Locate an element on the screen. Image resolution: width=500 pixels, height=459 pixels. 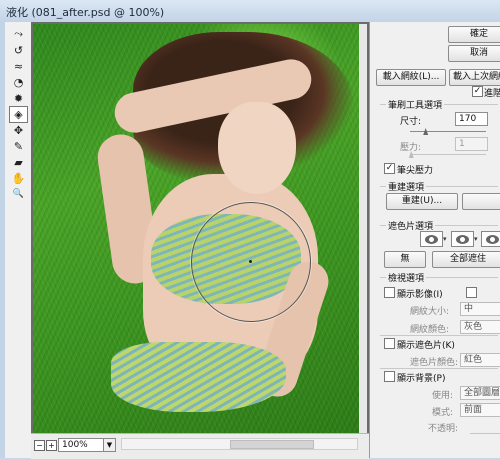
mesh-color-select: 灰色 is located at coordinates (480, 327).